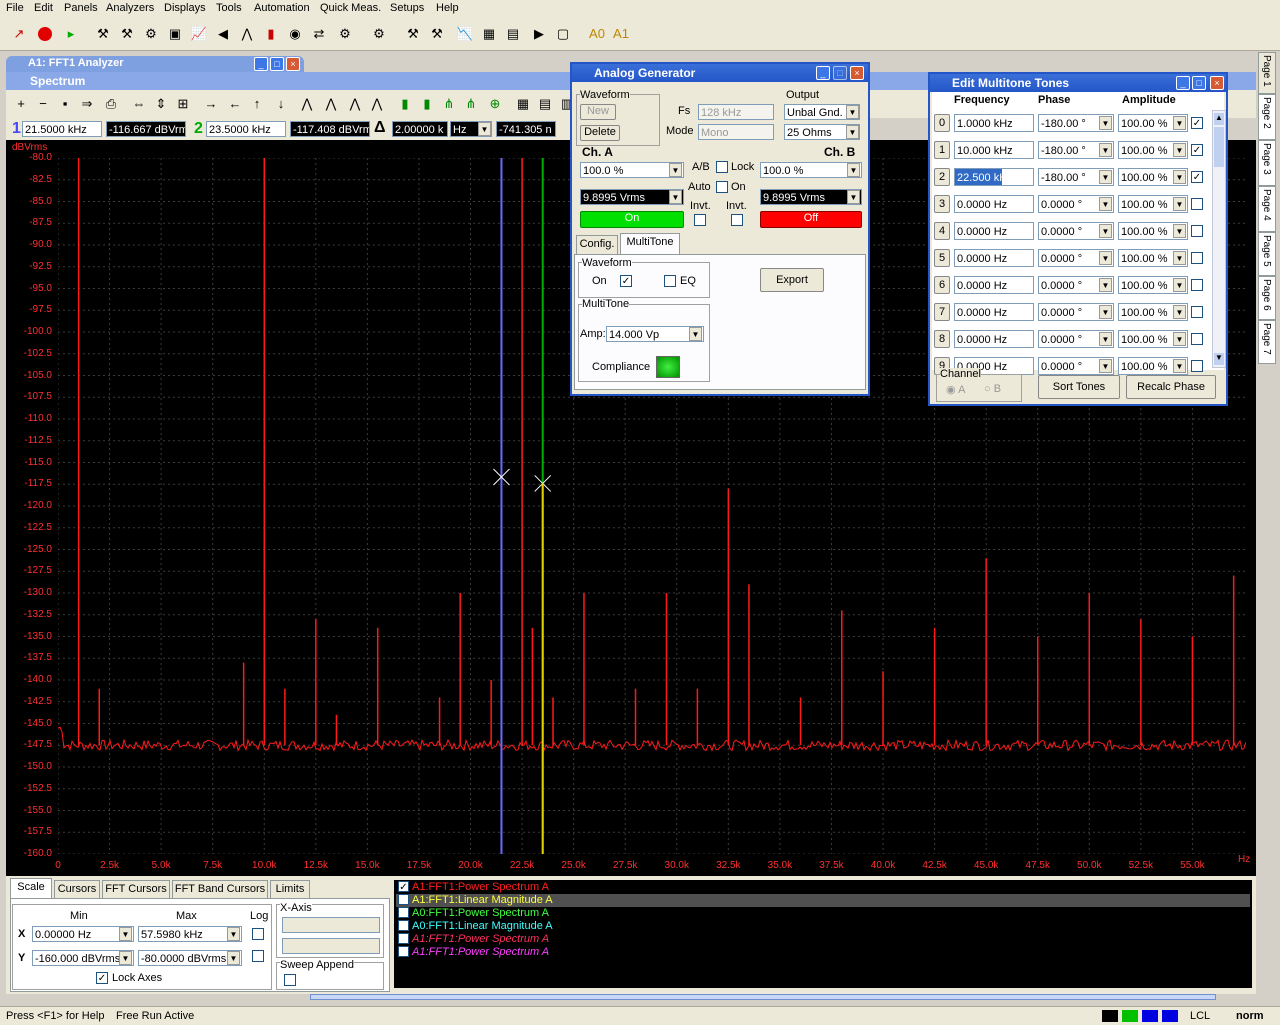  What do you see at coordinates (405, 104) in the screenshot?
I see `bar-icon: ▮` at bounding box center [405, 104].